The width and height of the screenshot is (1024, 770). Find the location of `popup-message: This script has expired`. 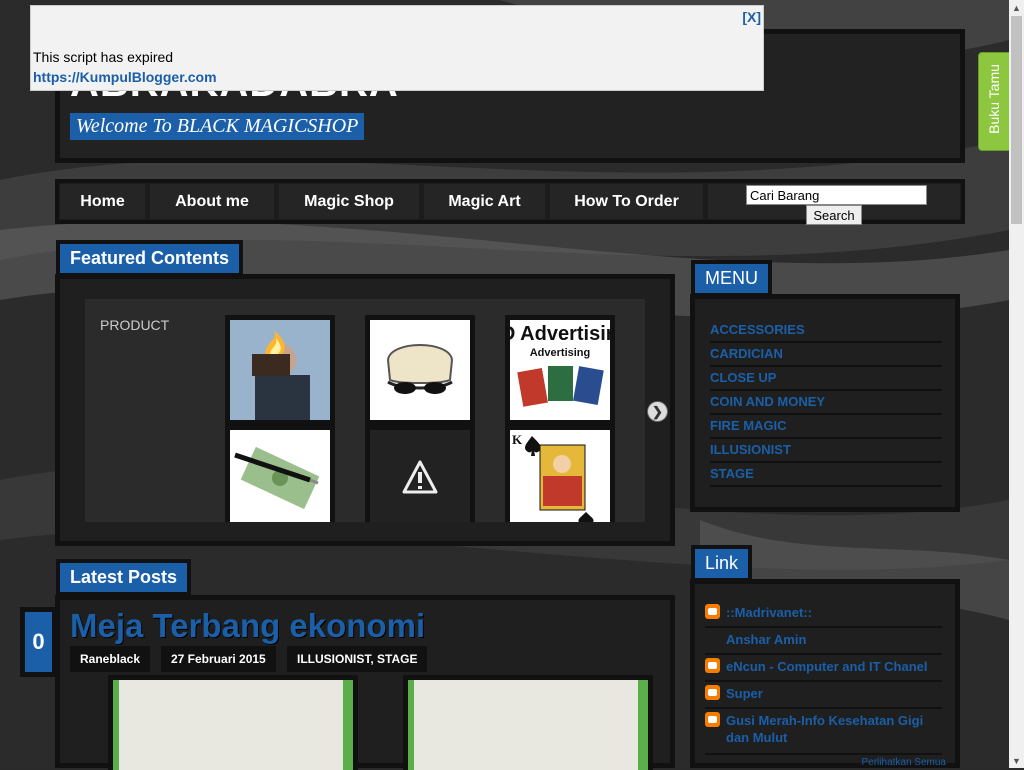

popup-message: This script has expired is located at coordinates (103, 57).